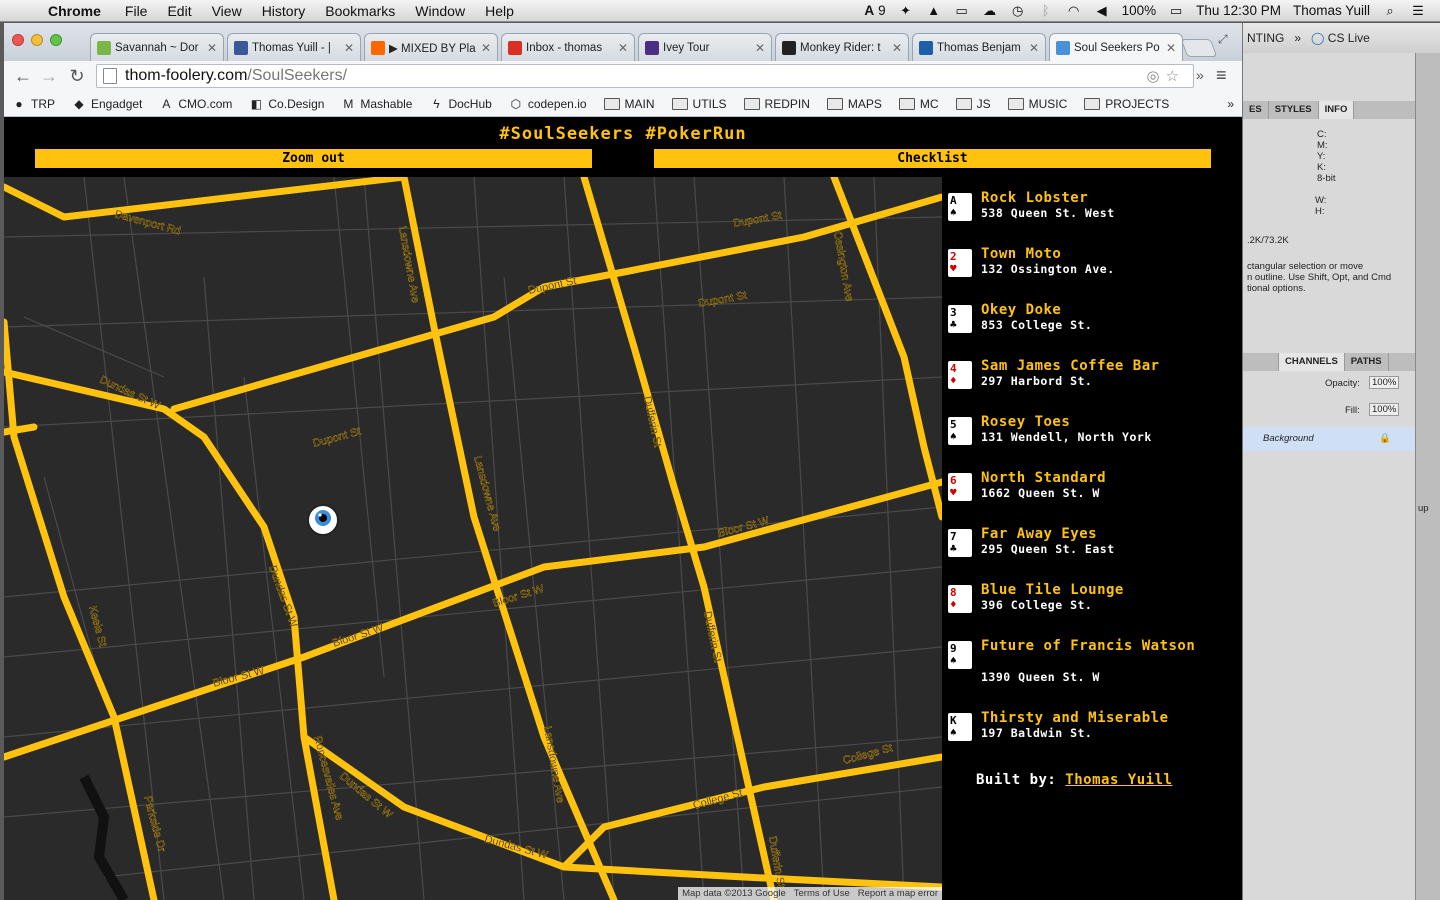 Image resolution: width=1440 pixels, height=900 pixels. What do you see at coordinates (1200, 75) in the screenshot?
I see `extensions-overflow-icon: »` at bounding box center [1200, 75].